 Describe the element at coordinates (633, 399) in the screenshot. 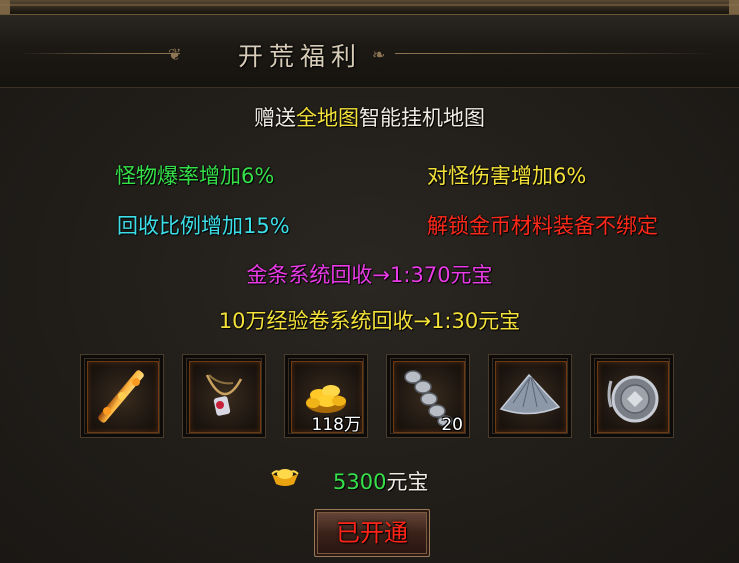

I see `medal-icon` at that location.